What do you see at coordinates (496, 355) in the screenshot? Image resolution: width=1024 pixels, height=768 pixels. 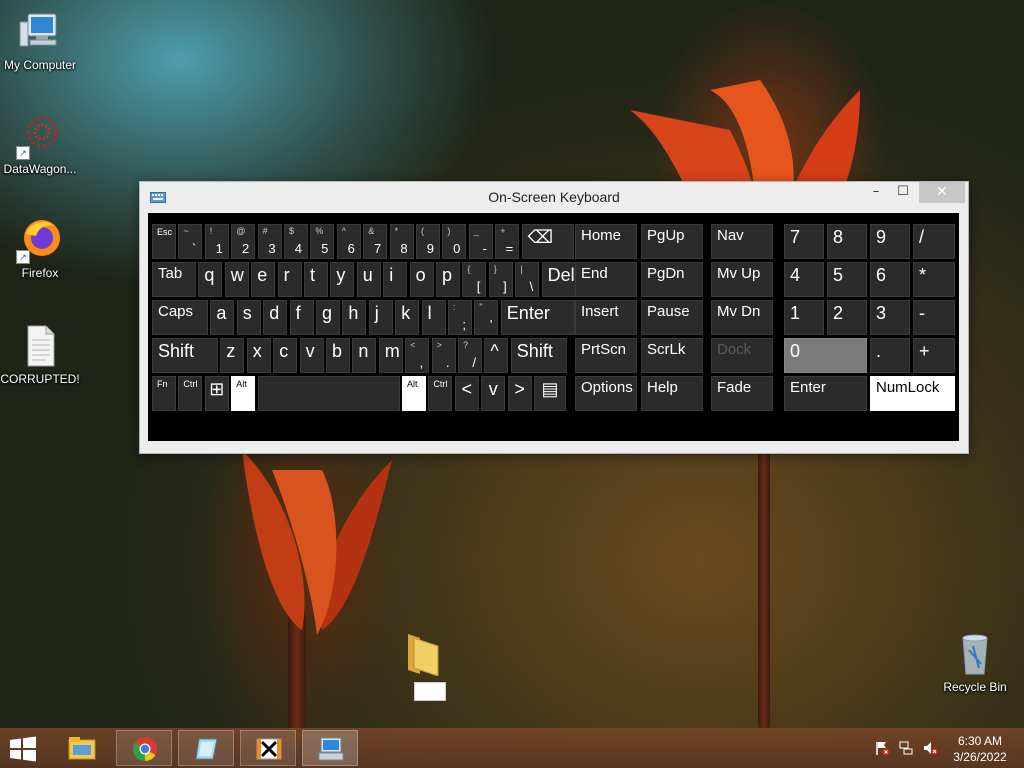 I see `key-arrow-up: ^` at bounding box center [496, 355].